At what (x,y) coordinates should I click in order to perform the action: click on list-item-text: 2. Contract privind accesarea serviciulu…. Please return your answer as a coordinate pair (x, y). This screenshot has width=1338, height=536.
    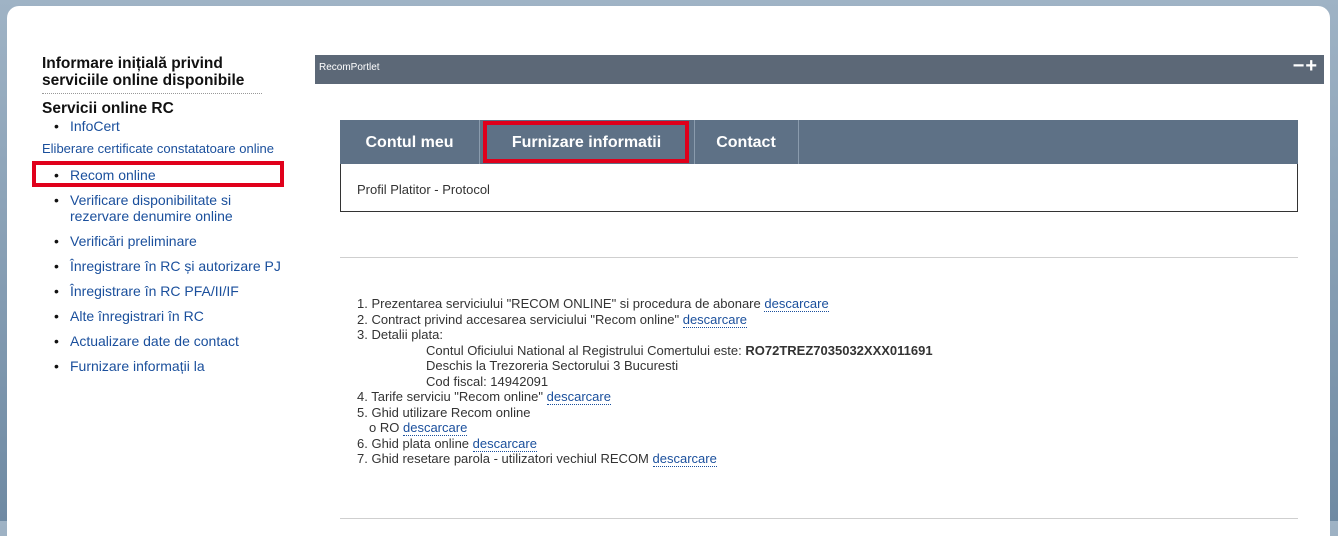
    Looking at the image, I should click on (518, 319).